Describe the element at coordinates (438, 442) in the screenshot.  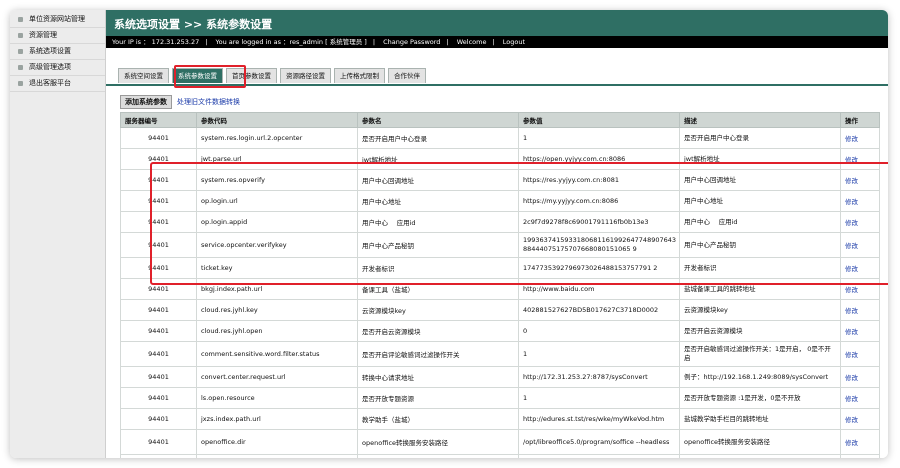
I see `cell-param-name: openoffice转换服务安装路径` at that location.